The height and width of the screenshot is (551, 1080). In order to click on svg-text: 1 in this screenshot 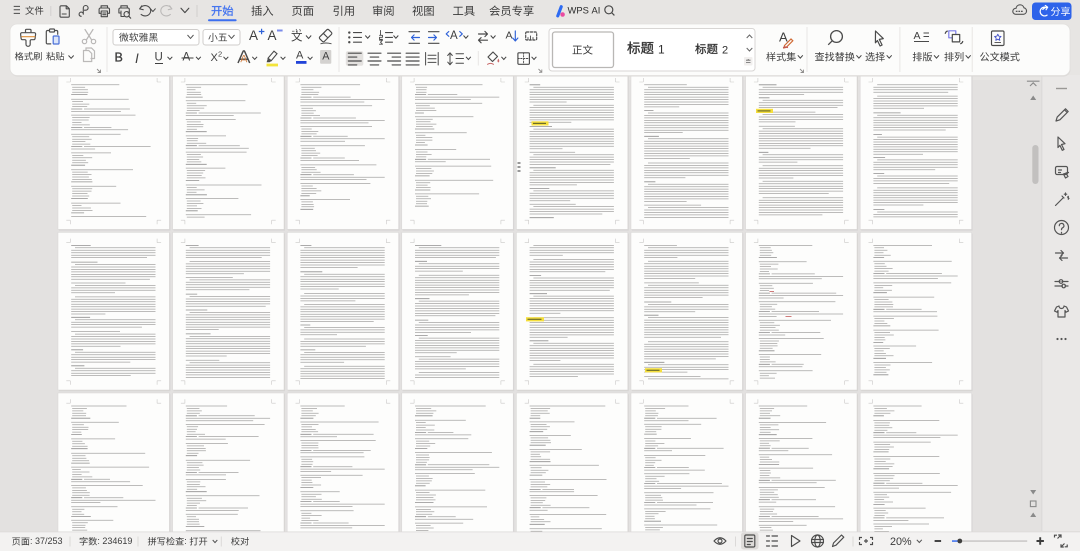, I will do `click(661, 50)`.